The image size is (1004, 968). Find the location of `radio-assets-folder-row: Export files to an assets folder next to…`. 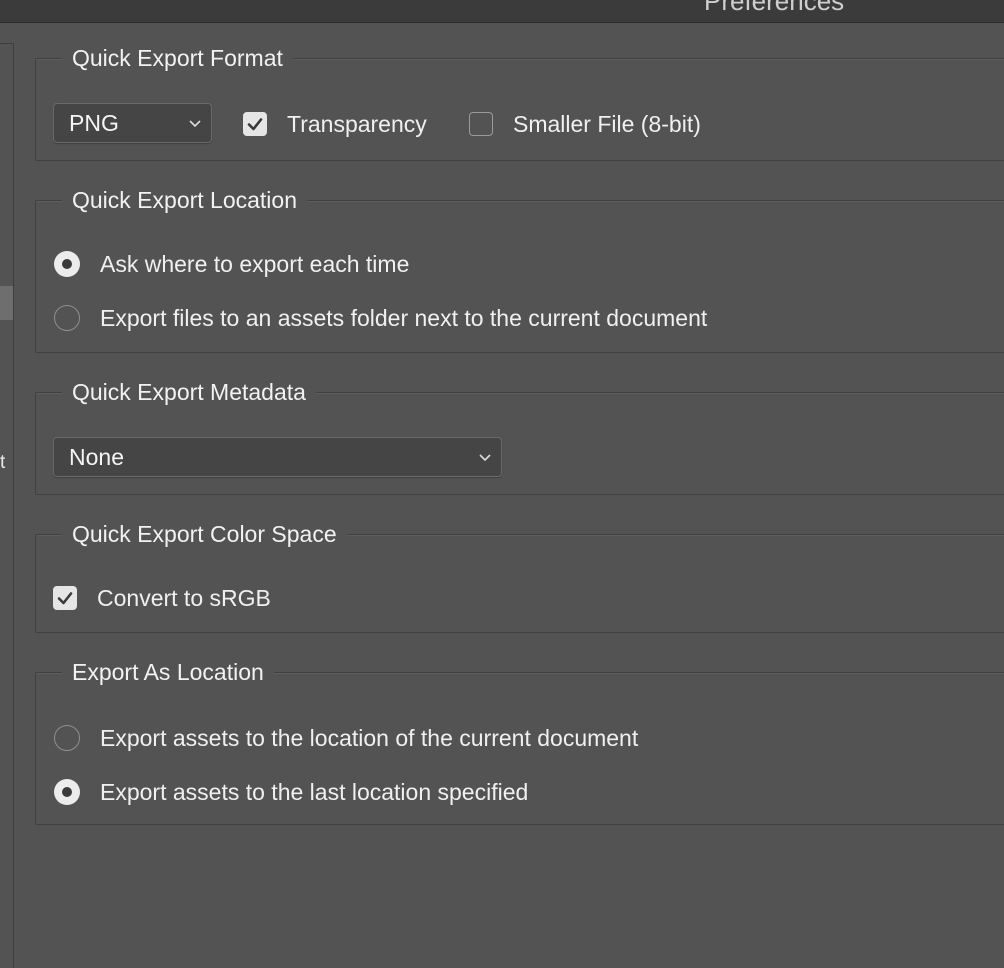

radio-assets-folder-row: Export files to an assets folder next to… is located at coordinates (380, 318).